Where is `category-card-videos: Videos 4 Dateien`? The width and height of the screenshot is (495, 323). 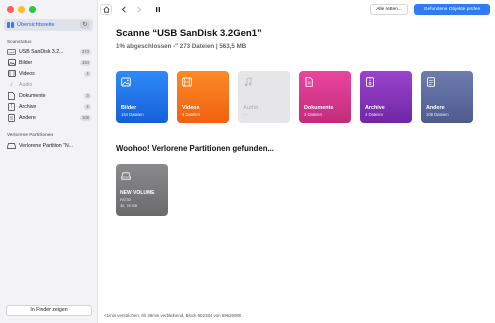 category-card-videos: Videos 4 Dateien is located at coordinates (203, 97).